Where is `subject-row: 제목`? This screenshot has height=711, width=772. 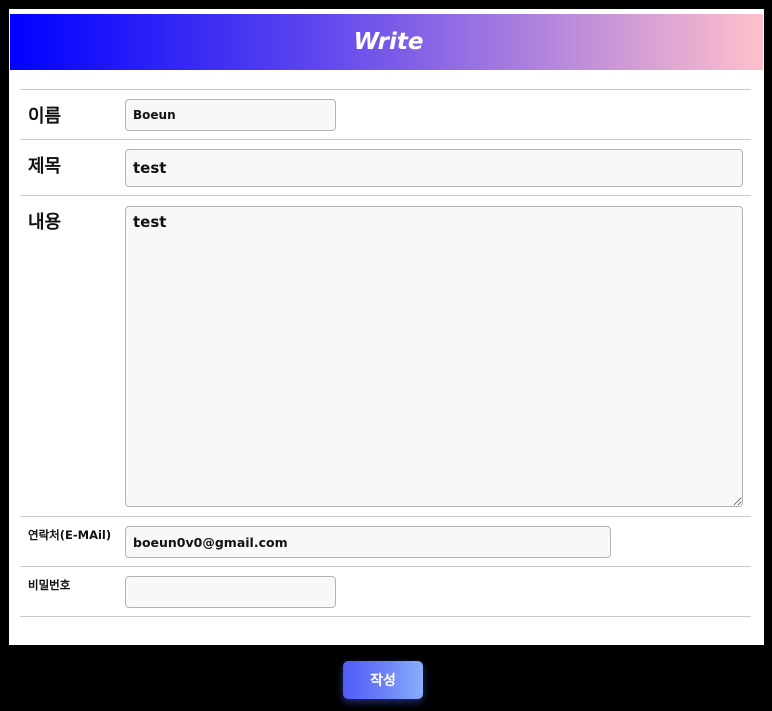 subject-row: 제목 is located at coordinates (385, 168).